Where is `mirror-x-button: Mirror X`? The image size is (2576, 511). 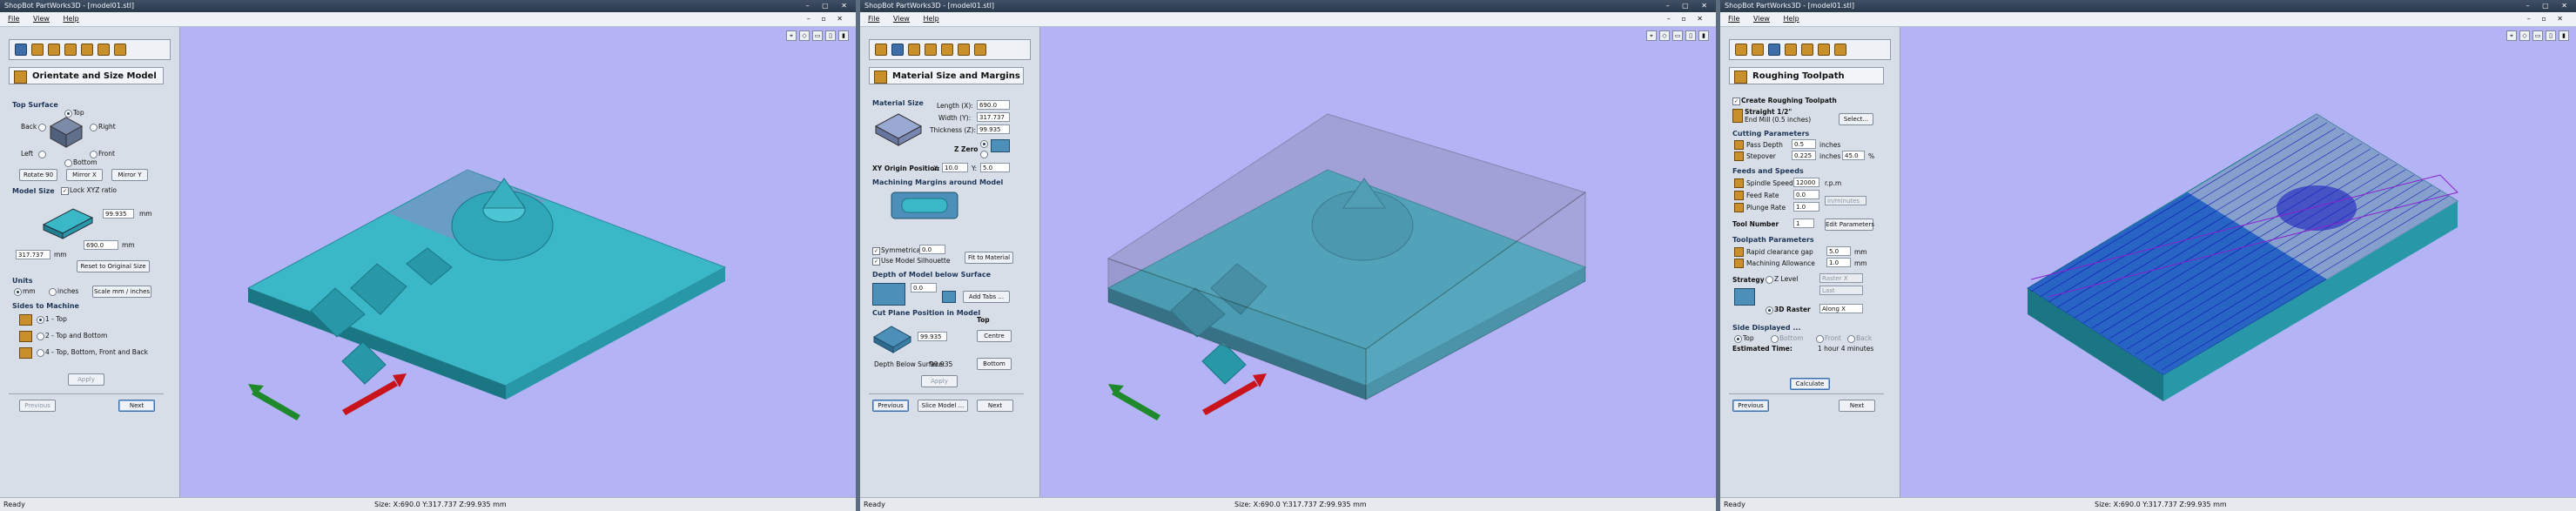 mirror-x-button: Mirror X is located at coordinates (84, 175).